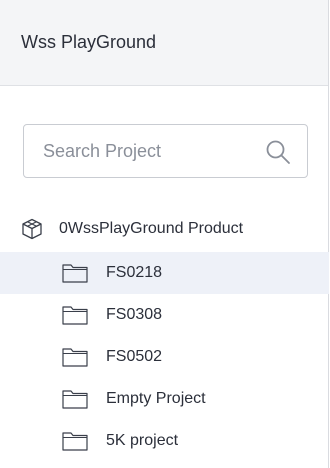 This screenshot has width=330, height=468. I want to click on workspace-title: Wss PlayGround, so click(89, 42).